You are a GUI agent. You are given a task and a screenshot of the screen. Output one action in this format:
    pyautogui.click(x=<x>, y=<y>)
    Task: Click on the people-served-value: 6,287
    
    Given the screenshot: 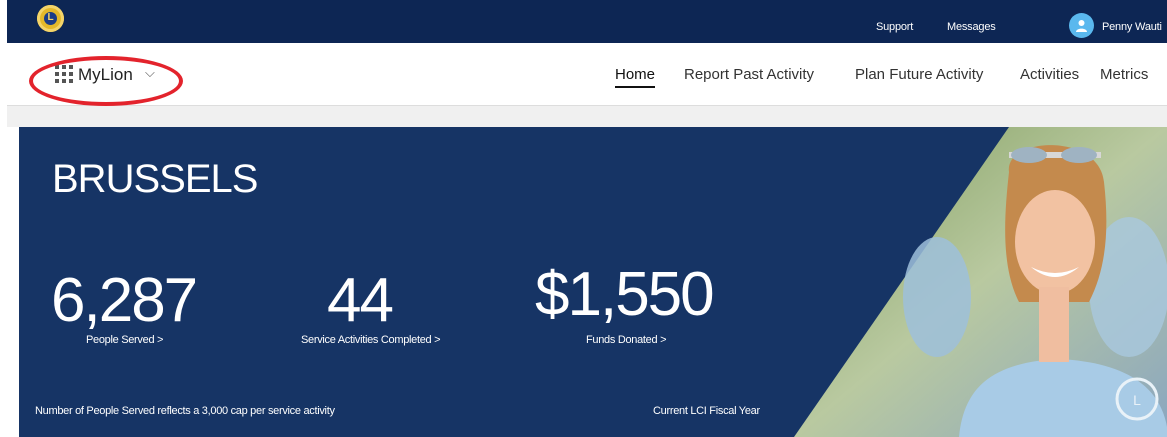 What is the action you would take?
    pyautogui.click(x=124, y=300)
    